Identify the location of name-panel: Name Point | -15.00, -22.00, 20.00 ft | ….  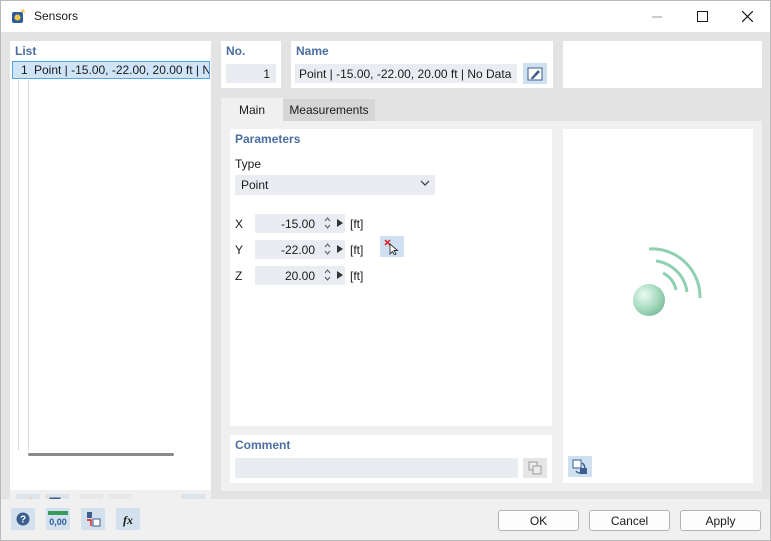
(422, 64).